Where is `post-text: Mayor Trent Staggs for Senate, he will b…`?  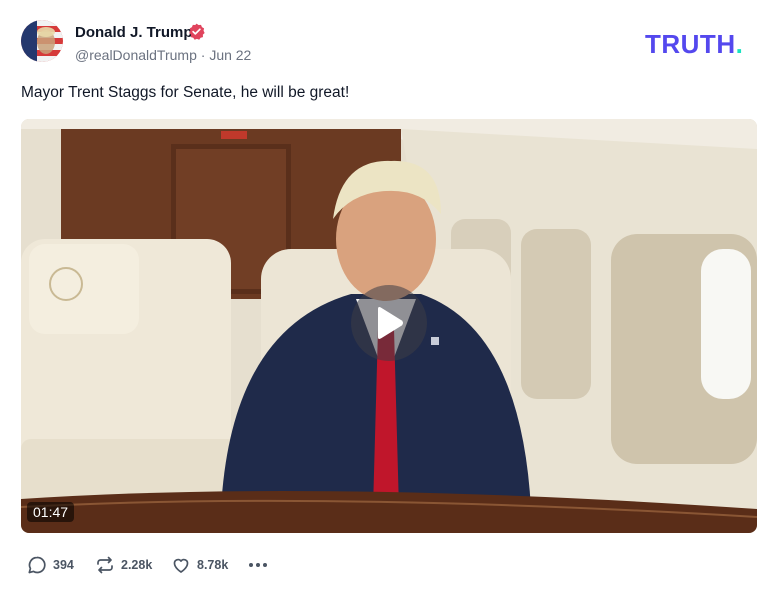 post-text: Mayor Trent Staggs for Senate, he will b… is located at coordinates (185, 92).